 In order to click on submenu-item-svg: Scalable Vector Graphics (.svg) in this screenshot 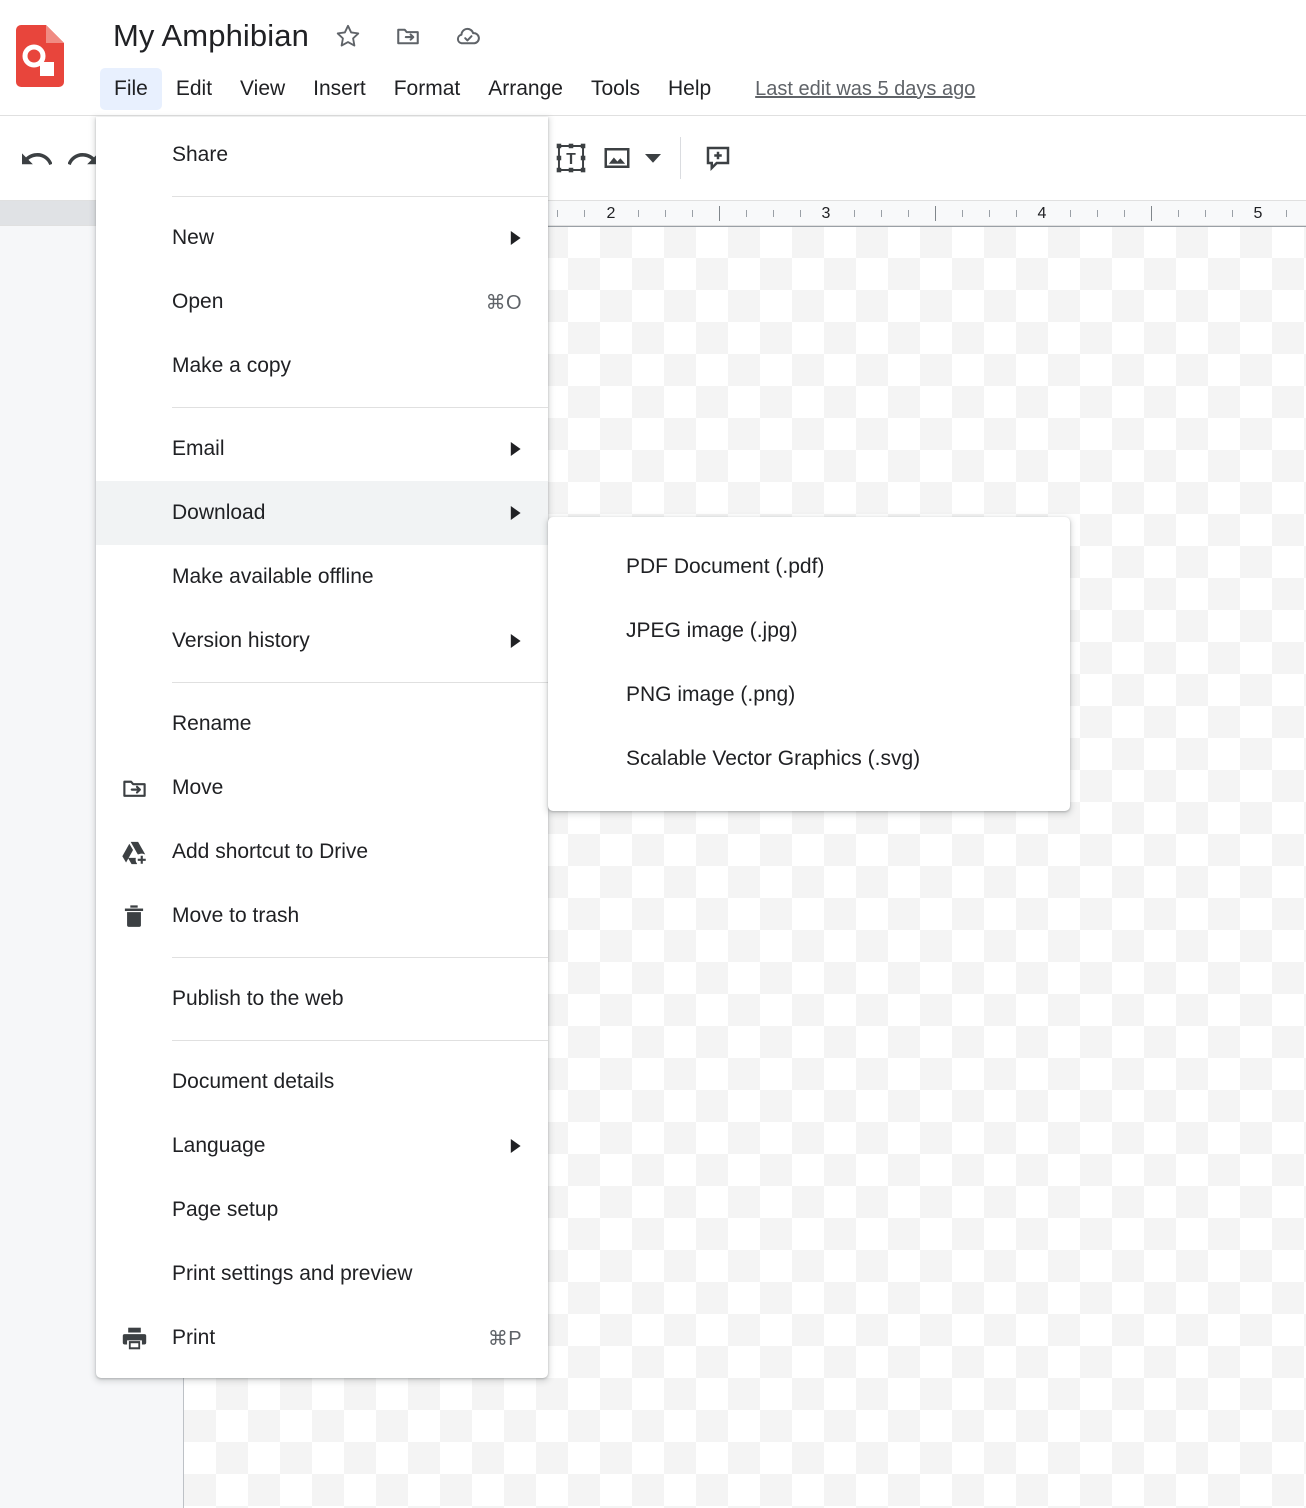, I will do `click(809, 759)`.